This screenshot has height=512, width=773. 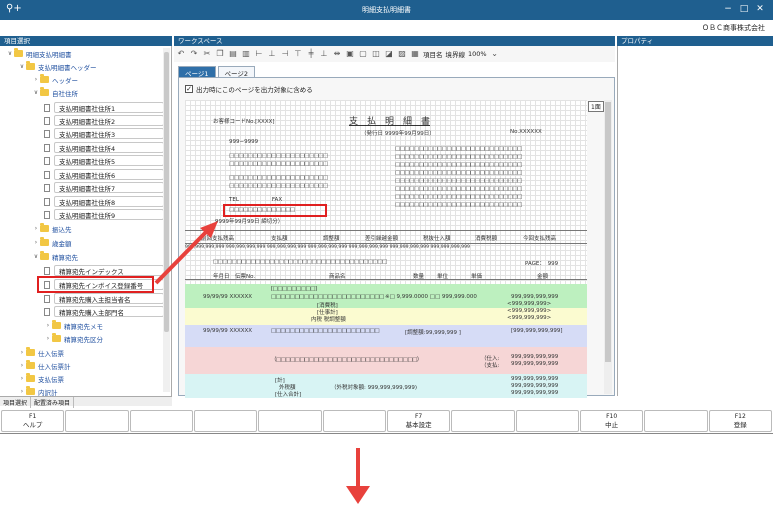 What do you see at coordinates (73, 325) in the screenshot?
I see `tree-settle-memo: › 精算宛先メモ` at bounding box center [73, 325].